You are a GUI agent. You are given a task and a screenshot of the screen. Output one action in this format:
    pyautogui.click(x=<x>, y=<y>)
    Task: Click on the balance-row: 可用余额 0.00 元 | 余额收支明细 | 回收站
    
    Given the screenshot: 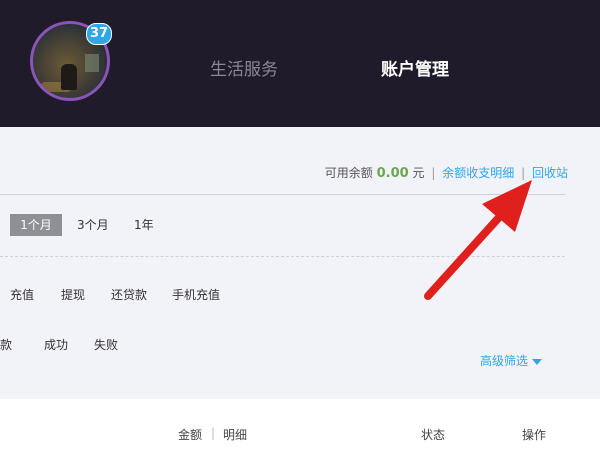 What is the action you would take?
    pyautogui.click(x=446, y=172)
    